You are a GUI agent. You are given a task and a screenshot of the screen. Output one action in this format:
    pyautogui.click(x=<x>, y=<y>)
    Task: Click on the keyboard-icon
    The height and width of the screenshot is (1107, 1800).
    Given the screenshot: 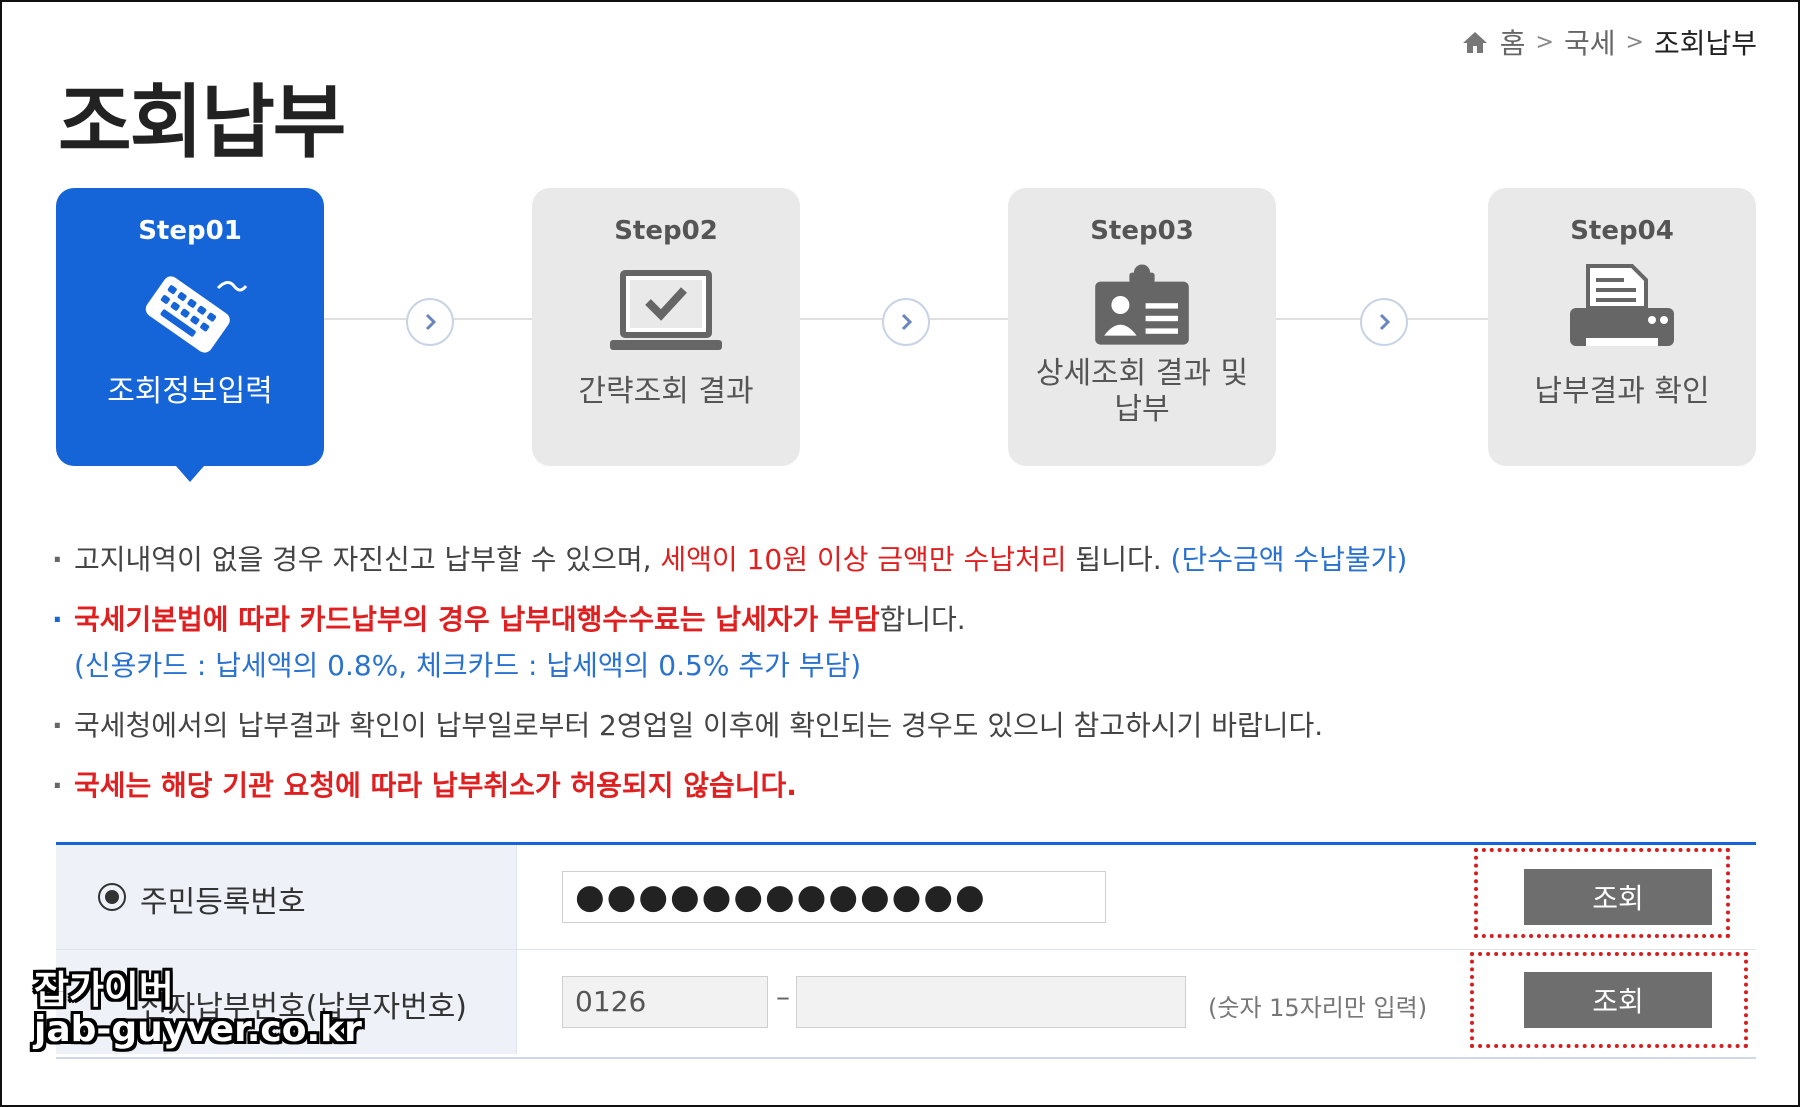 What is the action you would take?
    pyautogui.click(x=196, y=314)
    